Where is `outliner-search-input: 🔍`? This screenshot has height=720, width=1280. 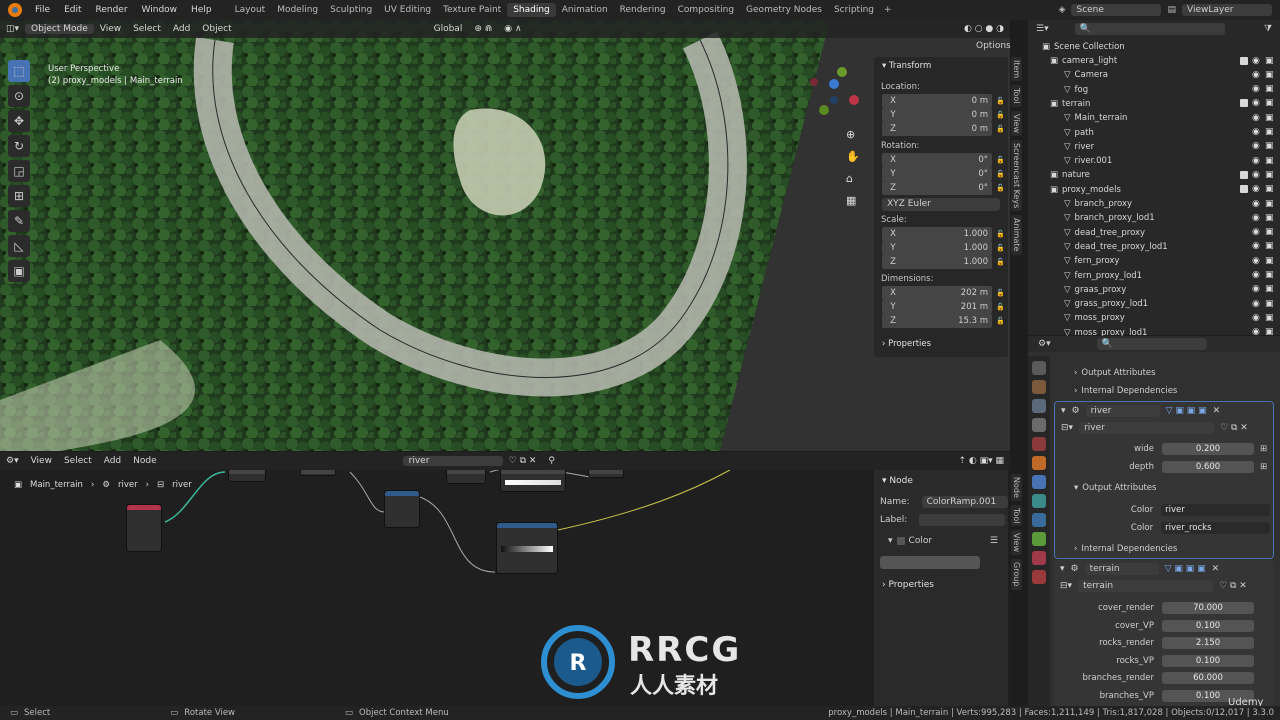
outliner-search-input: 🔍 is located at coordinates (1149, 29).